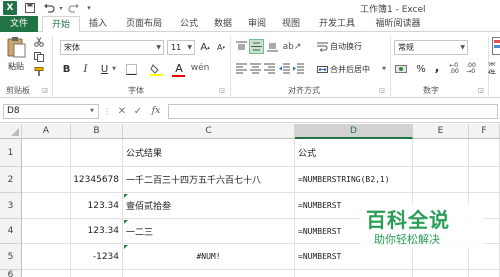  Describe the element at coordinates (11, 131) in the screenshot. I see `select-all-corner` at that location.